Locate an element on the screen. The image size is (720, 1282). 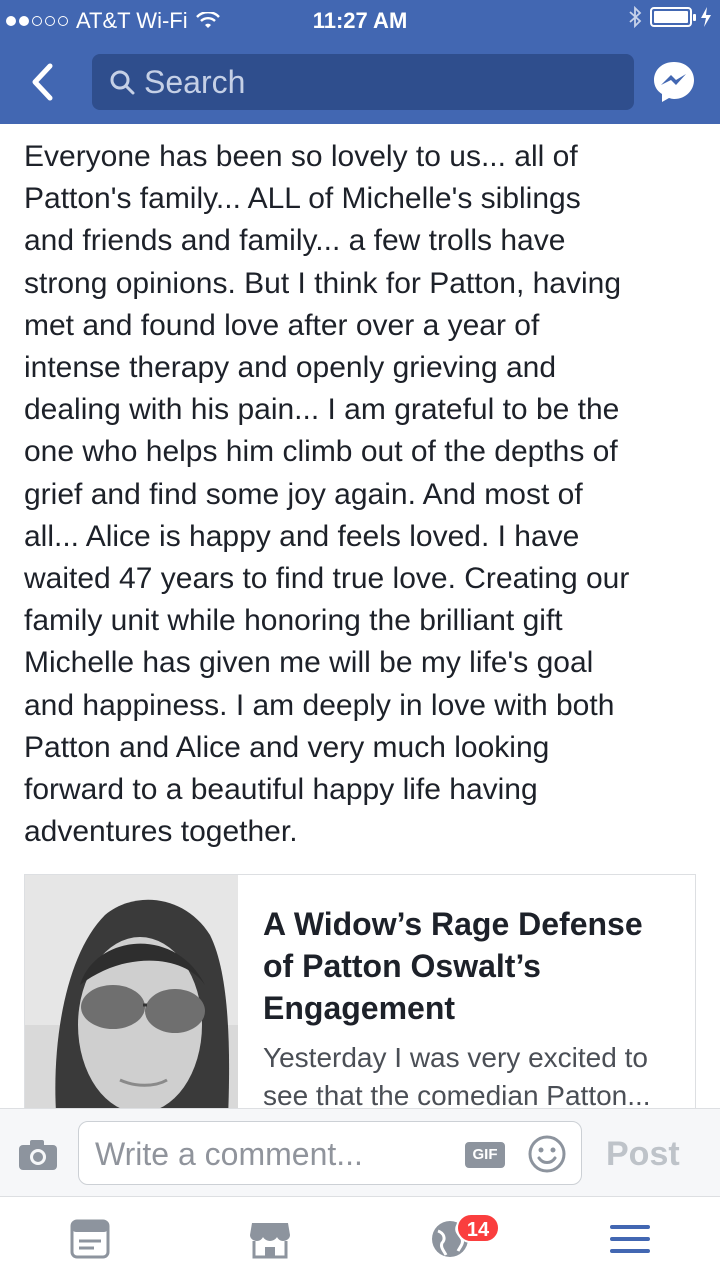
camera-icon is located at coordinates (38, 1155).